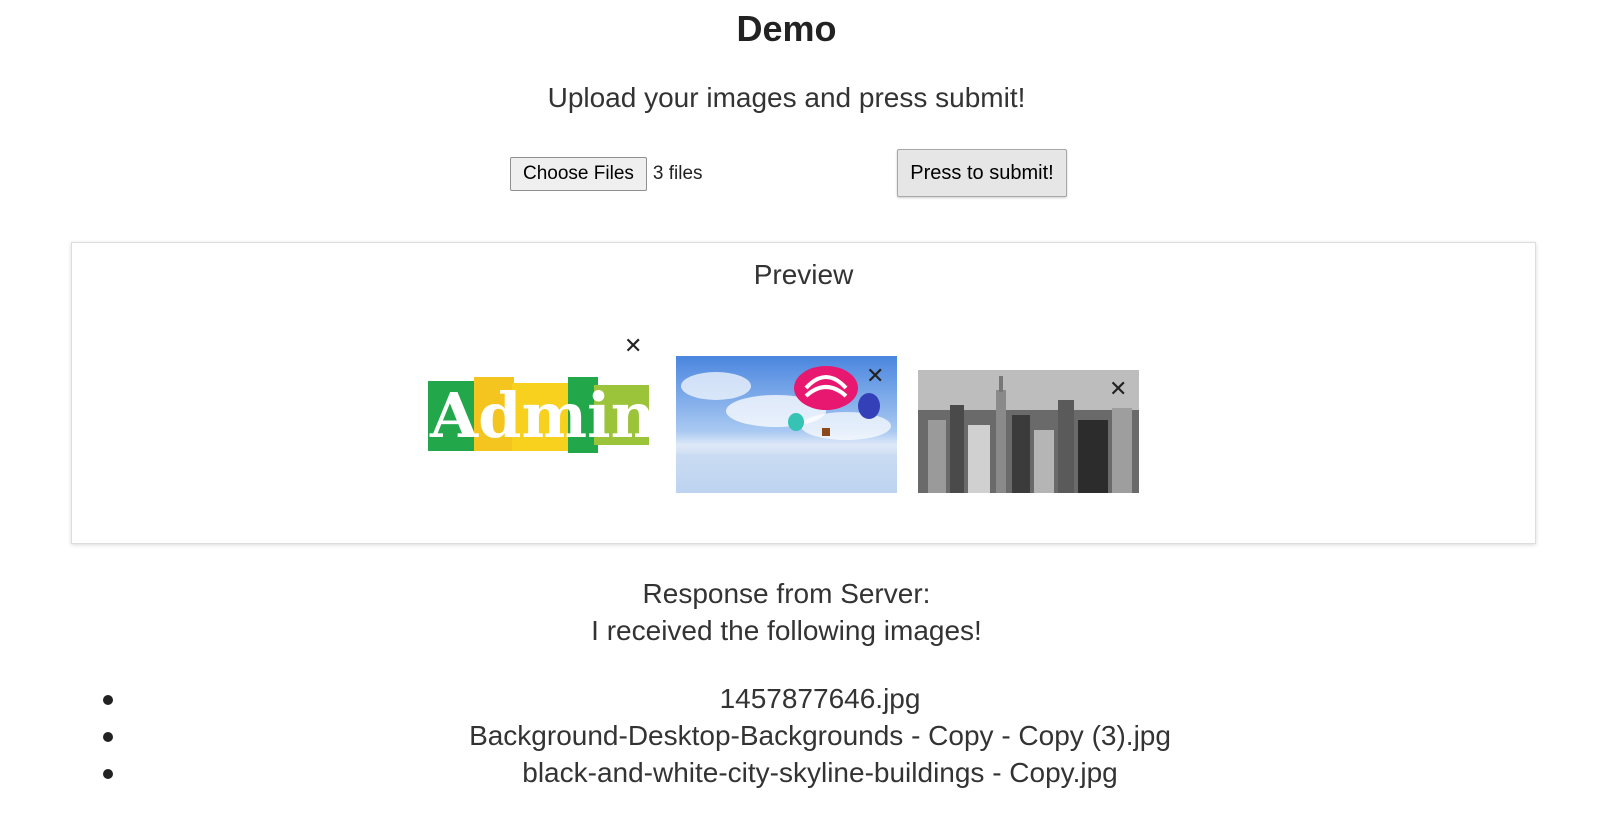  I want to click on balloons-image, so click(786, 424).